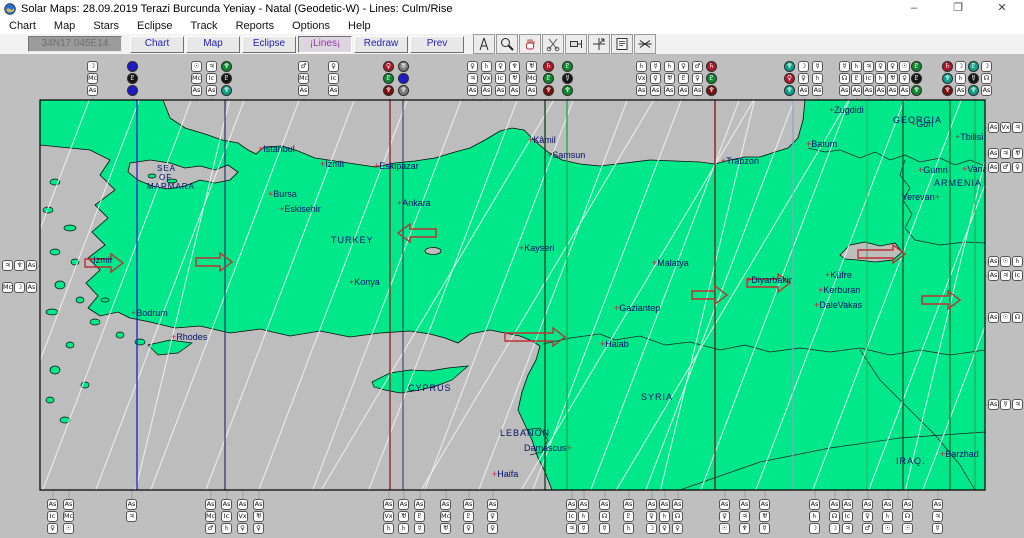 This screenshot has width=1024, height=538. I want to click on asterisk-icon, so click(645, 44).